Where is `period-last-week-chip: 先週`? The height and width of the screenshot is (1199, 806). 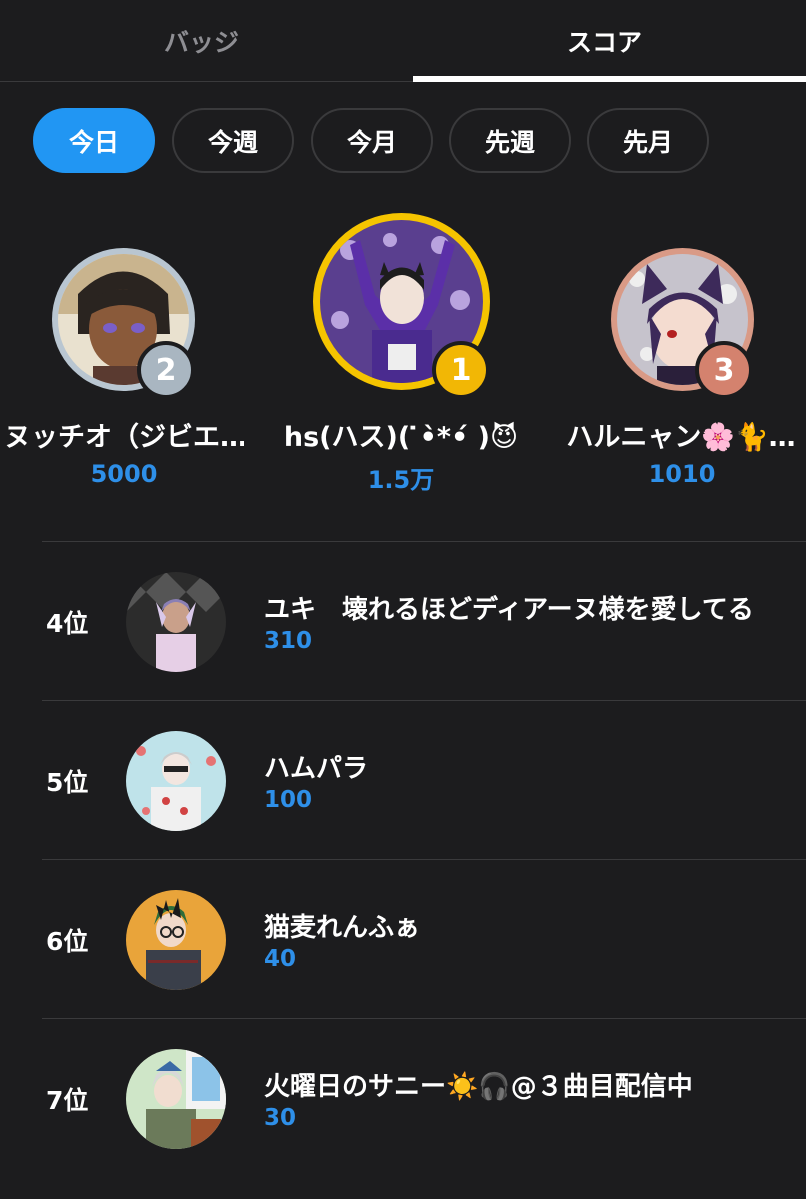 period-last-week-chip: 先週 is located at coordinates (510, 140).